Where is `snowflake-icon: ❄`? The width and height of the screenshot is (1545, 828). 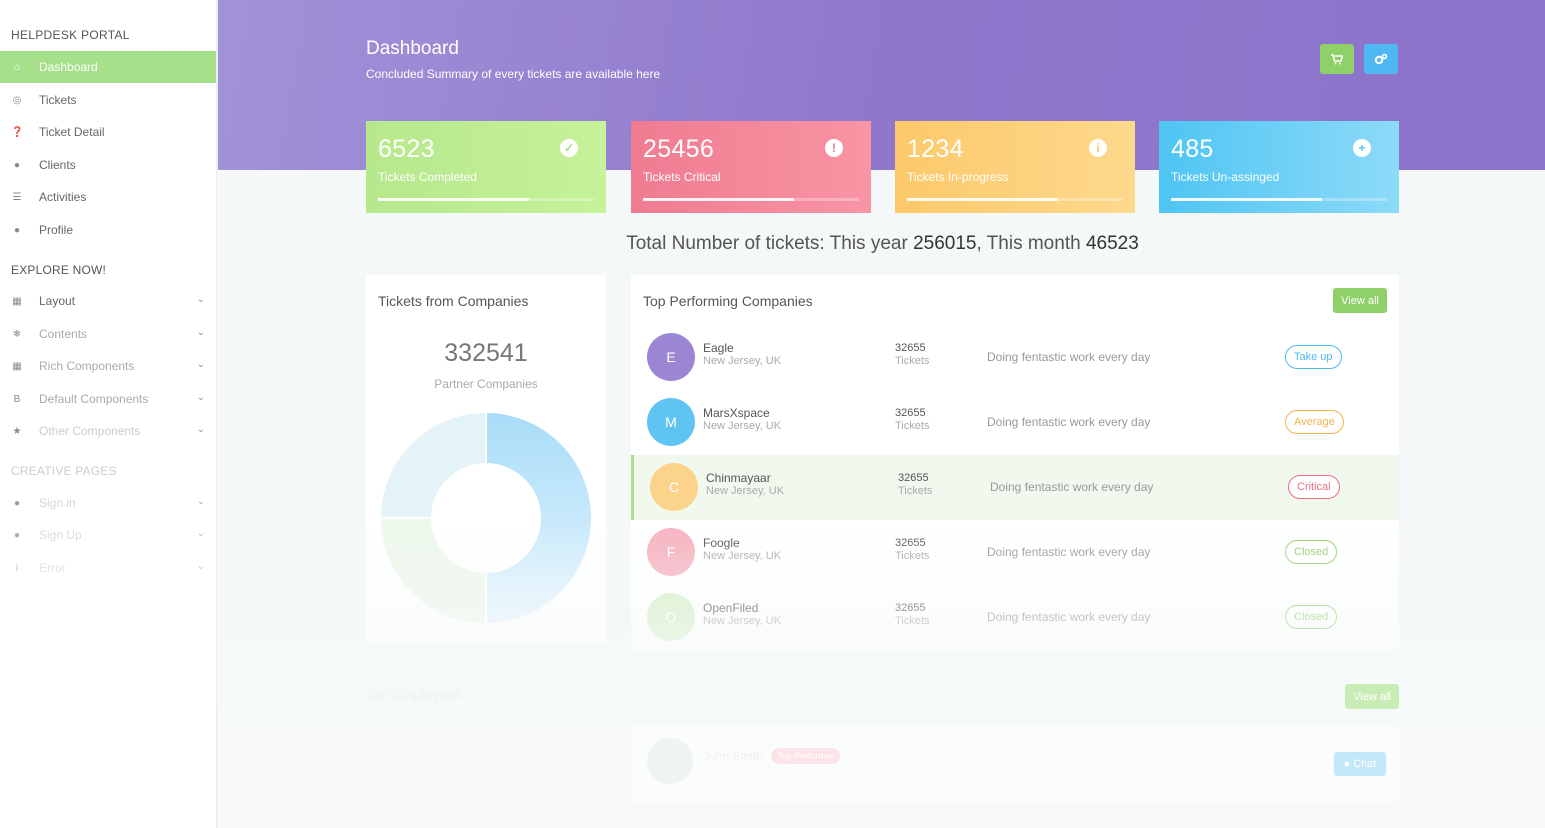 snowflake-icon: ❄ is located at coordinates (17, 334).